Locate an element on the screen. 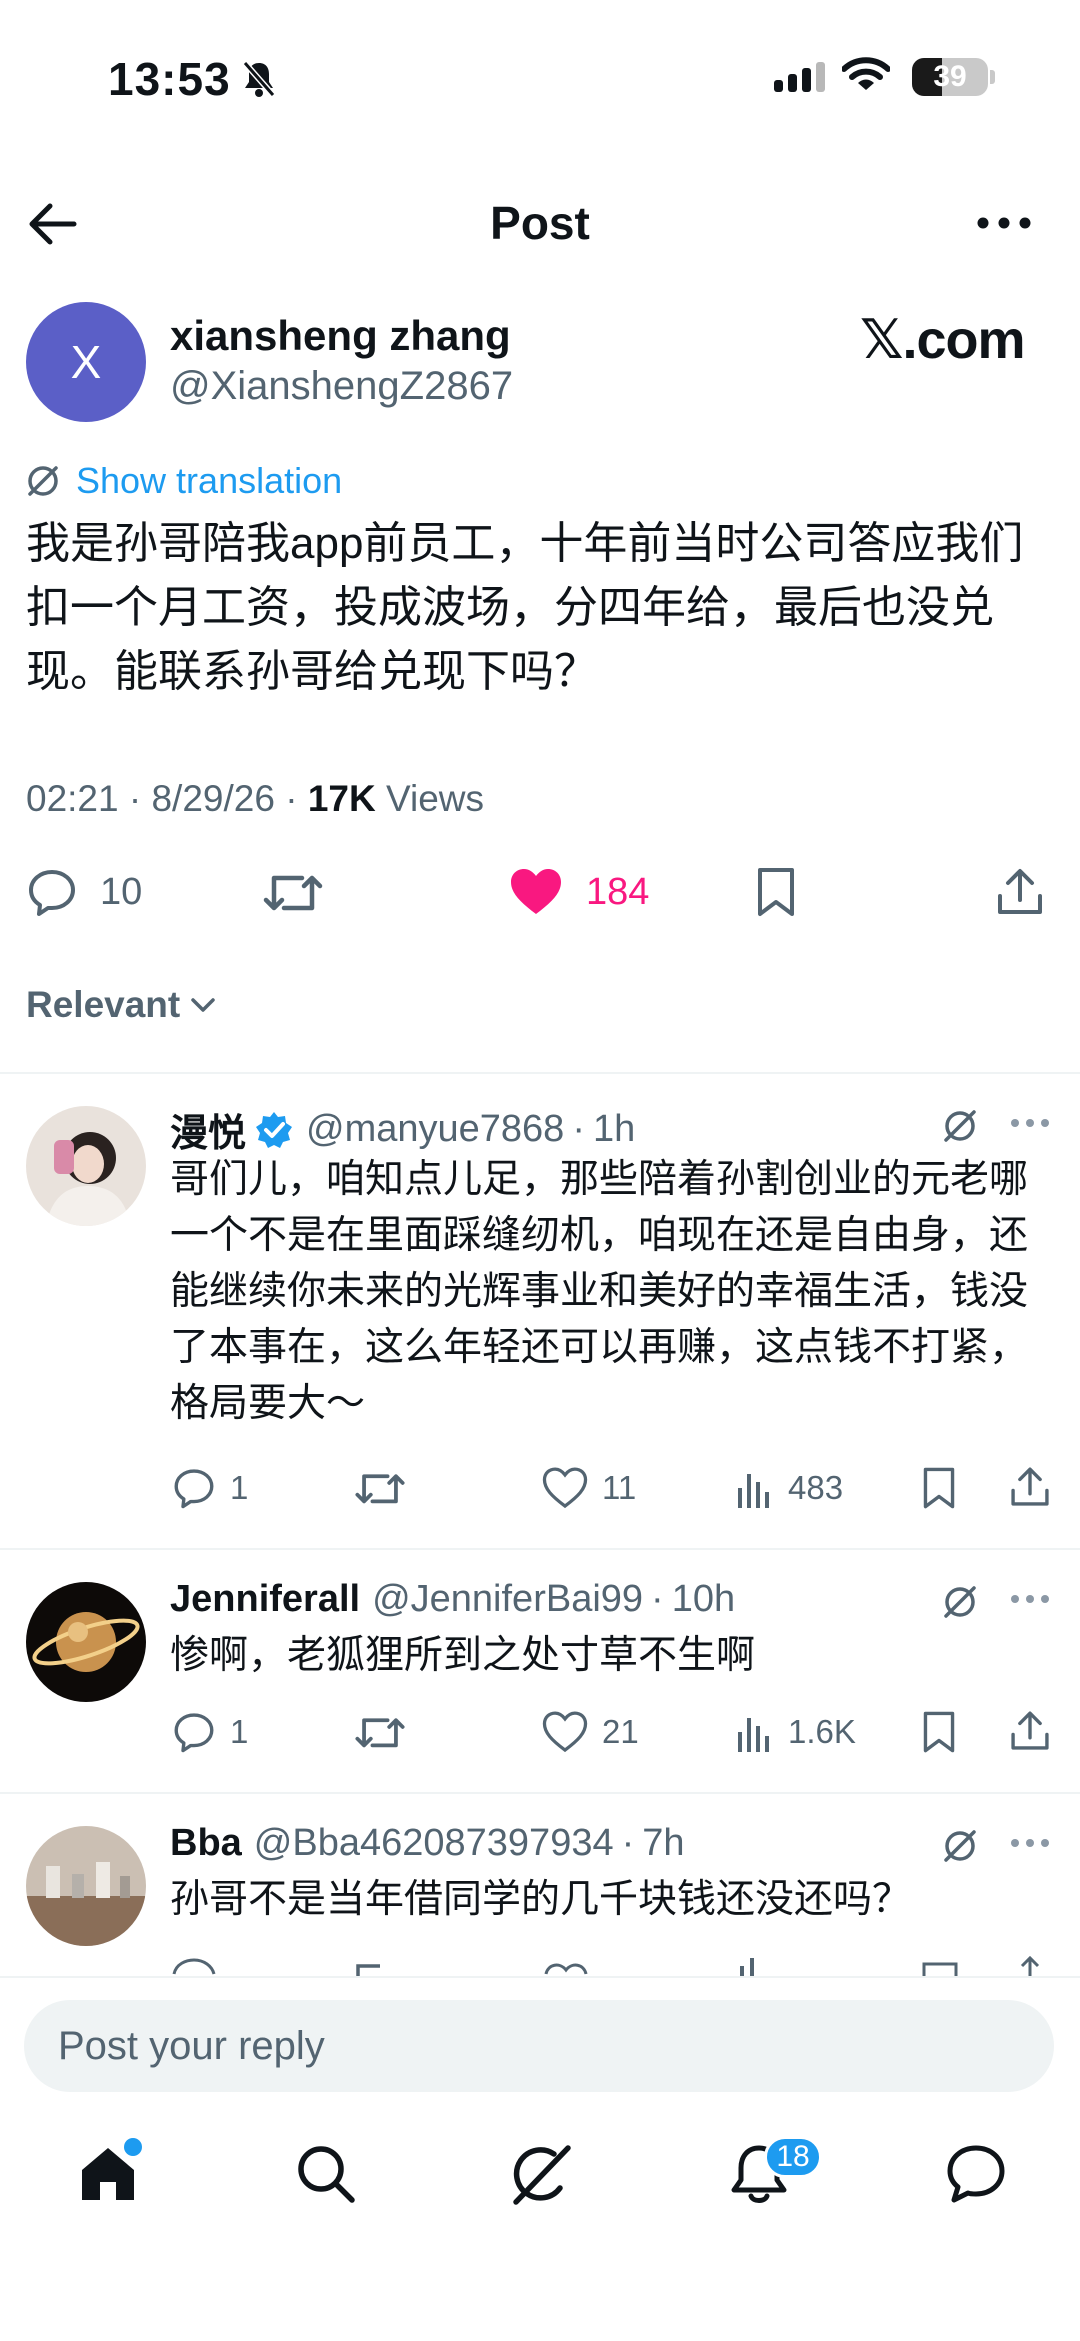 This screenshot has height=2341, width=1080. battery-percentage: 39 is located at coordinates (950, 76).